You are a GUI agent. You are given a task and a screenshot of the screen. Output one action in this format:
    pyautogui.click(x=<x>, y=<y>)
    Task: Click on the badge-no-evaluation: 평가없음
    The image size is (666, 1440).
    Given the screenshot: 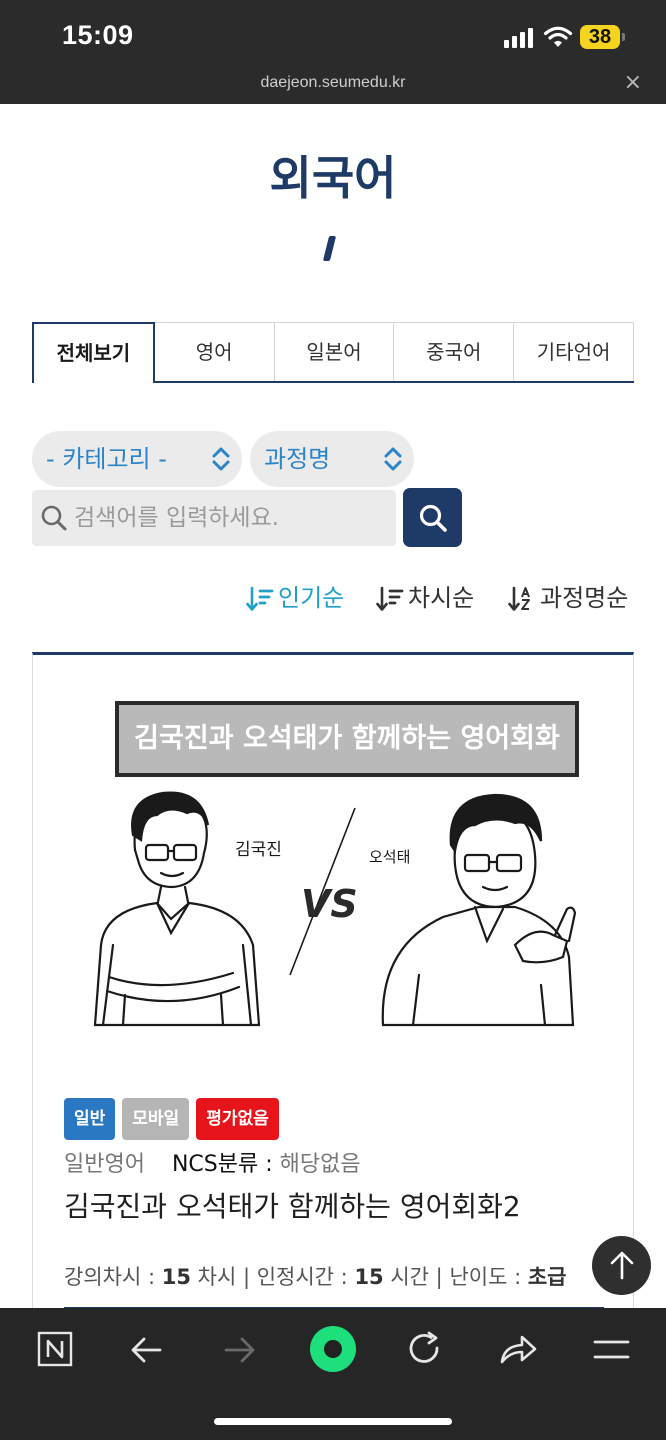 What is the action you would take?
    pyautogui.click(x=237, y=1119)
    